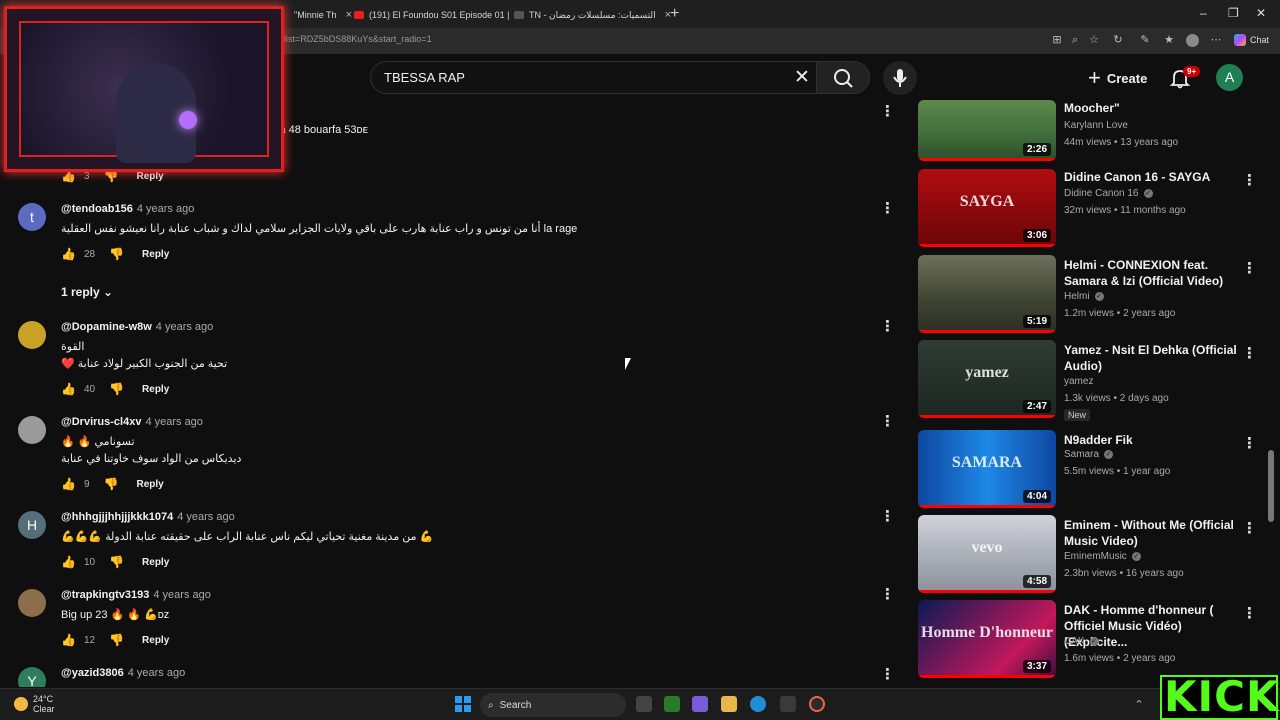 Image resolution: width=1280 pixels, height=720 pixels. I want to click on video-thumbnail: 2:26, so click(987, 130).